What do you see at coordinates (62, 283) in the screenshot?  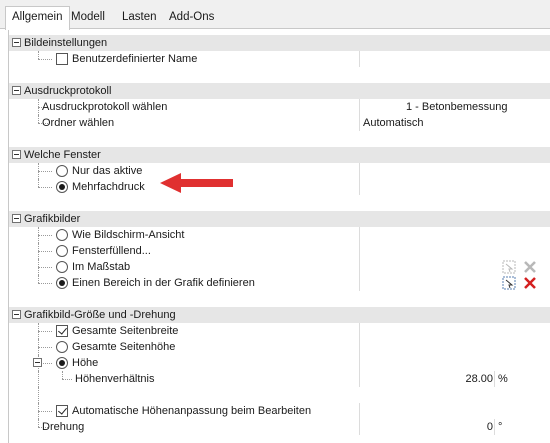 I see `bereich-definieren-radio` at bounding box center [62, 283].